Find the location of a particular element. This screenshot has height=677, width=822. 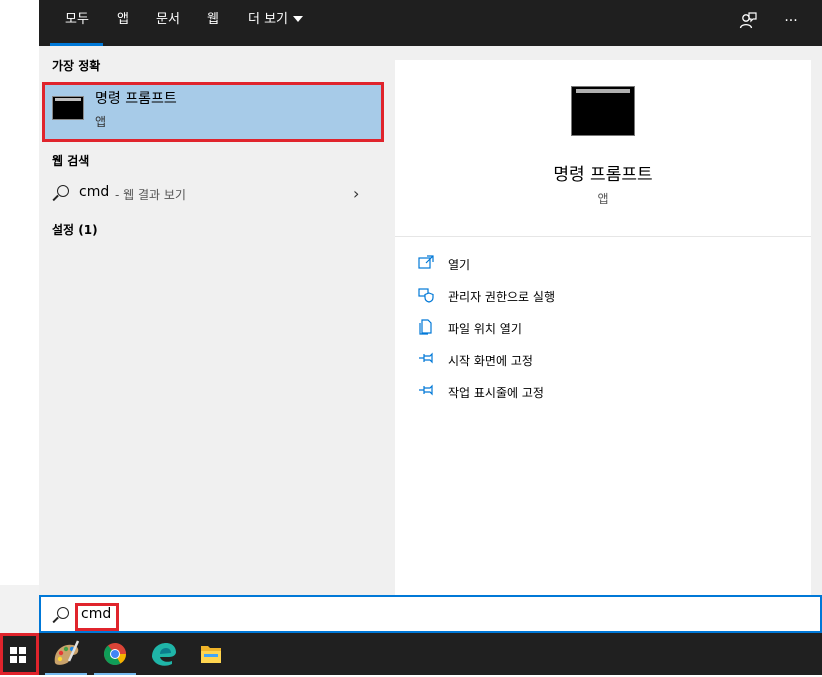

settings-heading: 설정 (1) is located at coordinates (75, 229).